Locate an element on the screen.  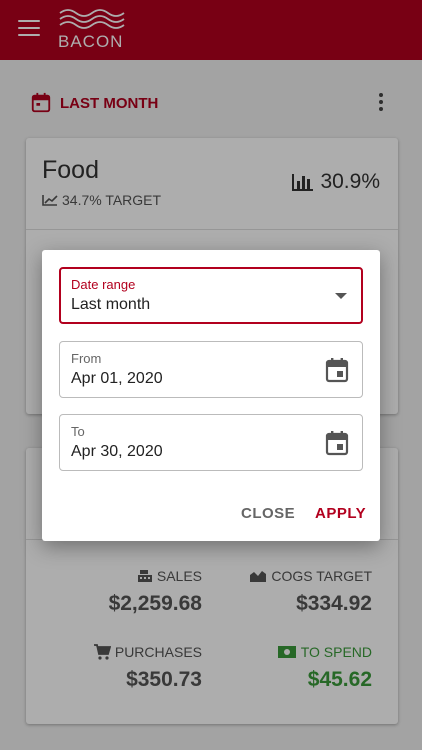
from-date-field: From Apr 01, 2020 is located at coordinates (211, 369).